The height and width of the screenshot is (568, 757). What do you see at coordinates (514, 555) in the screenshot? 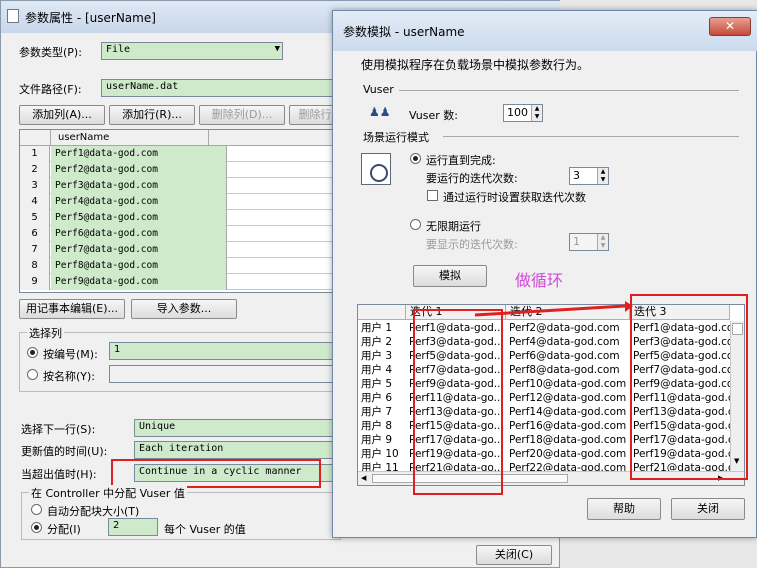
I see `back-close-button: 关闭(C)` at bounding box center [514, 555].